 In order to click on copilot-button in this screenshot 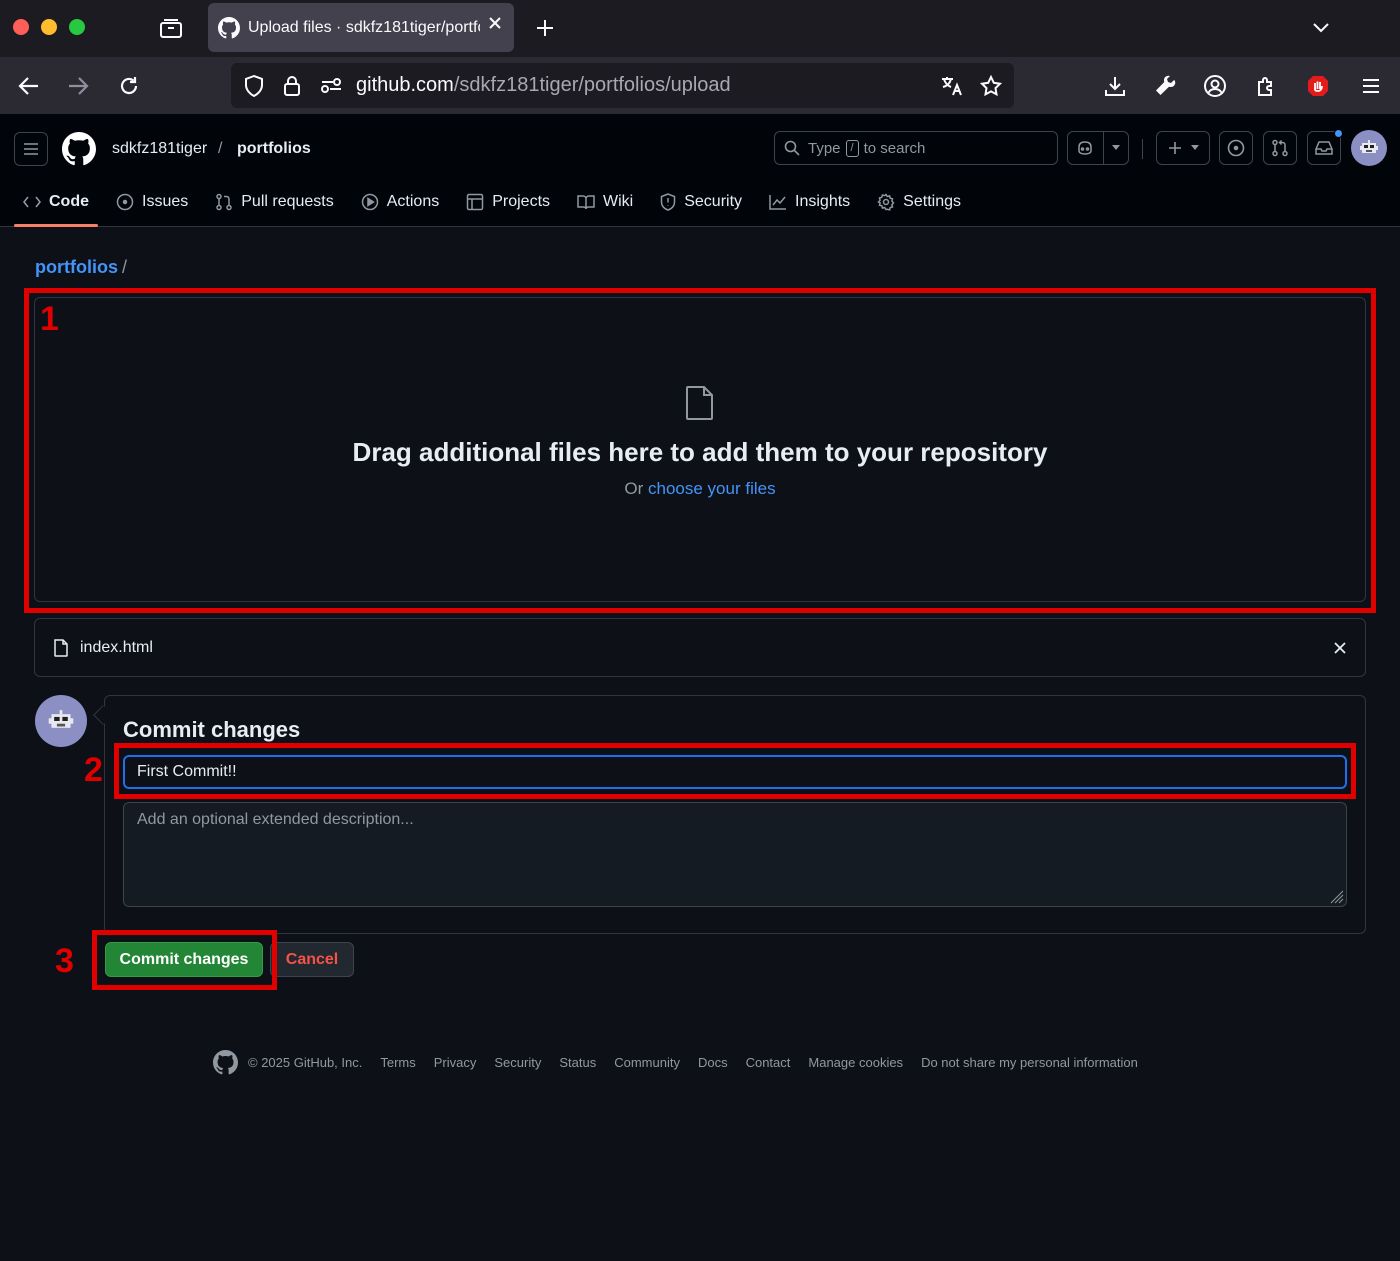, I will do `click(1098, 148)`.